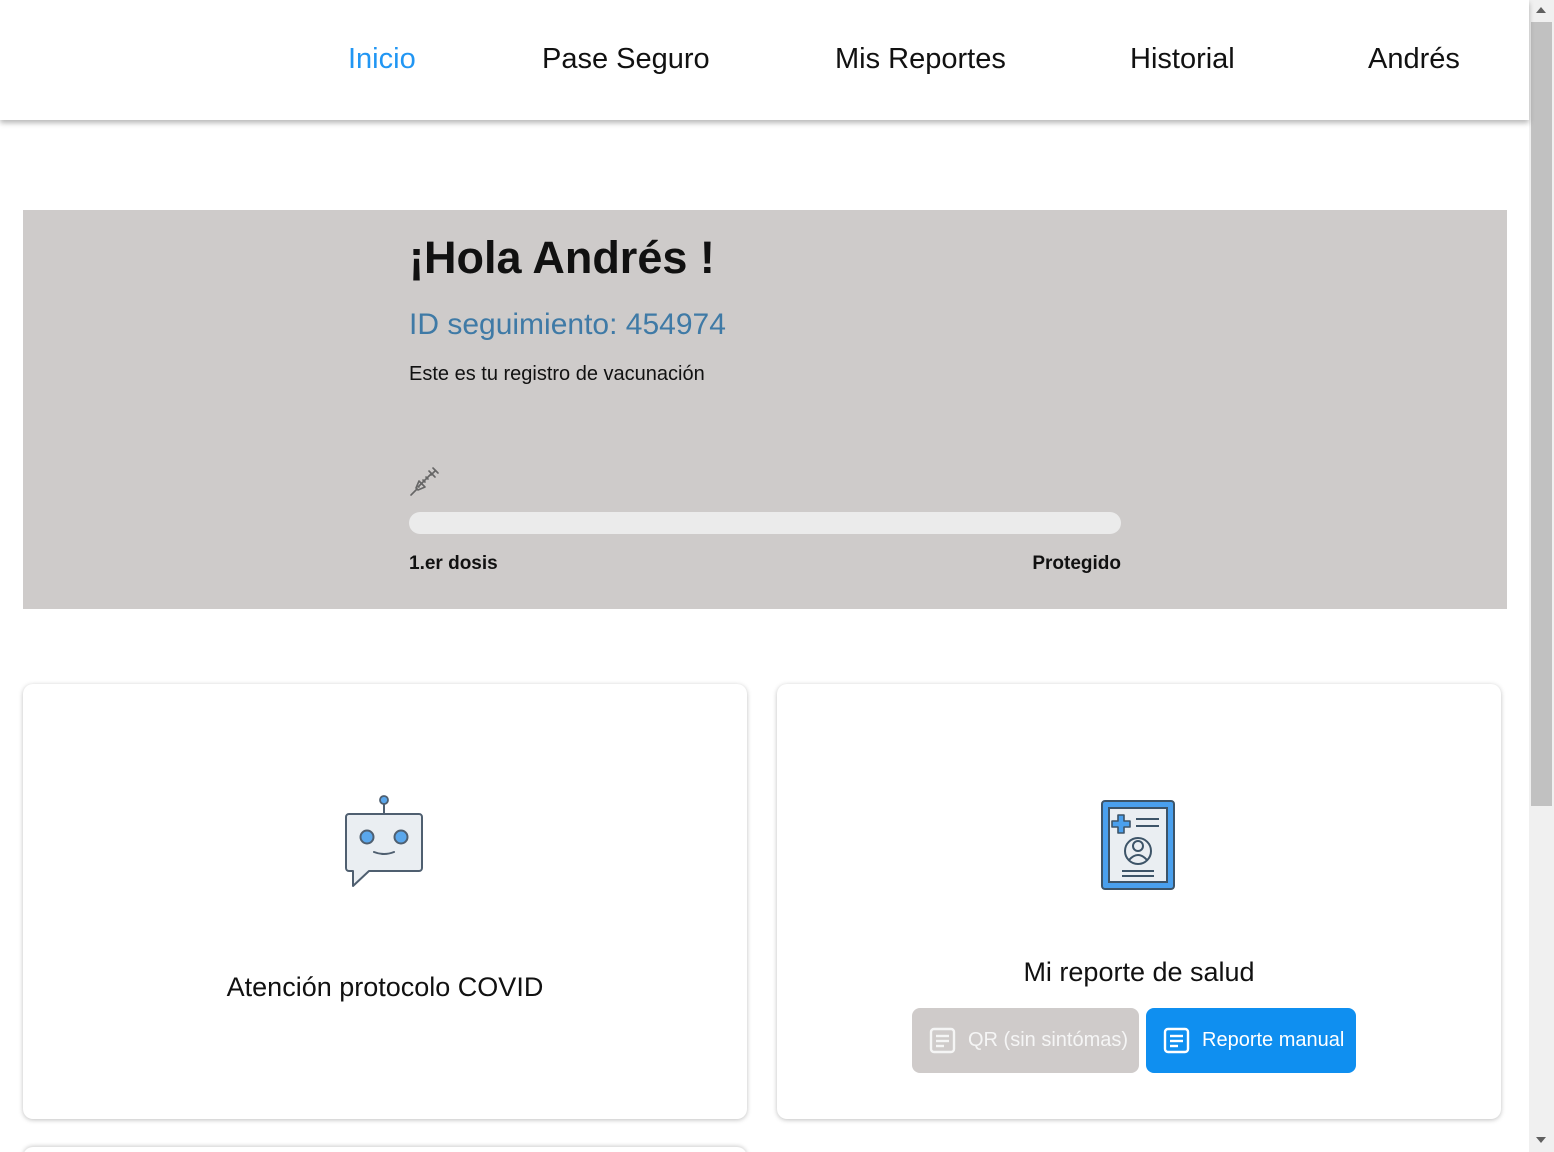 The width and height of the screenshot is (1554, 1152). Describe the element at coordinates (385, 987) in the screenshot. I see `covid-protocol-title: Atención protocolo COVID` at that location.